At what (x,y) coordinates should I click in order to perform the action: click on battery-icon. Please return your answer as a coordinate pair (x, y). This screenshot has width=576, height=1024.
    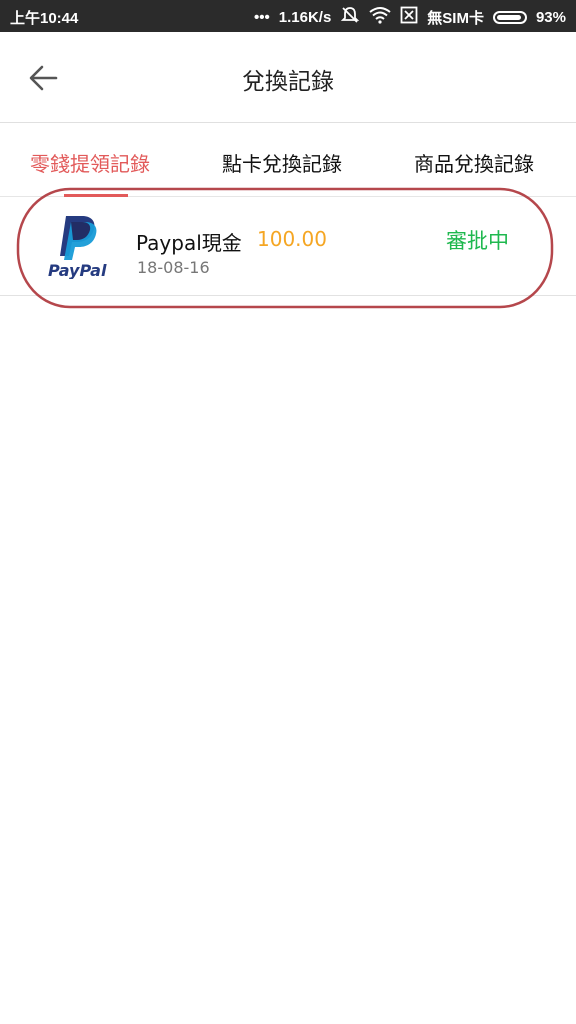
    Looking at the image, I should click on (509, 17).